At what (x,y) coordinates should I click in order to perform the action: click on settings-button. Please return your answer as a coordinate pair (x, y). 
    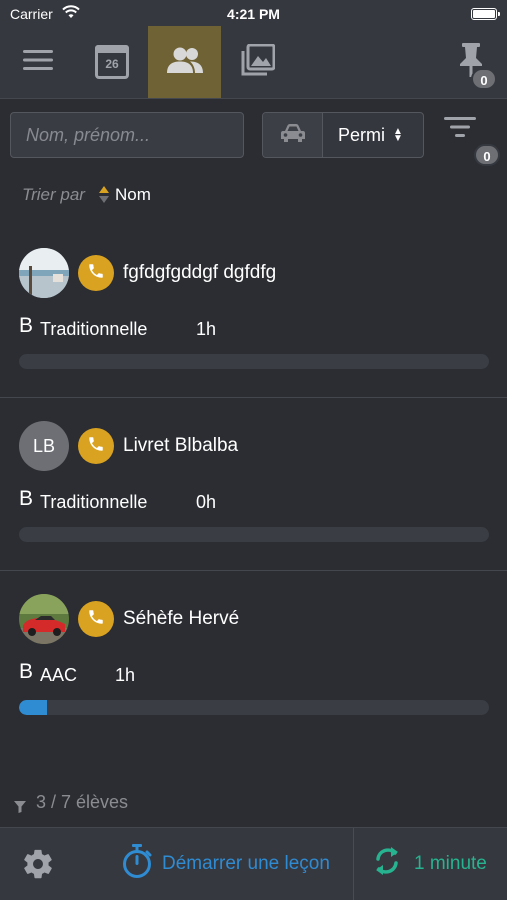
    Looking at the image, I should click on (38, 866).